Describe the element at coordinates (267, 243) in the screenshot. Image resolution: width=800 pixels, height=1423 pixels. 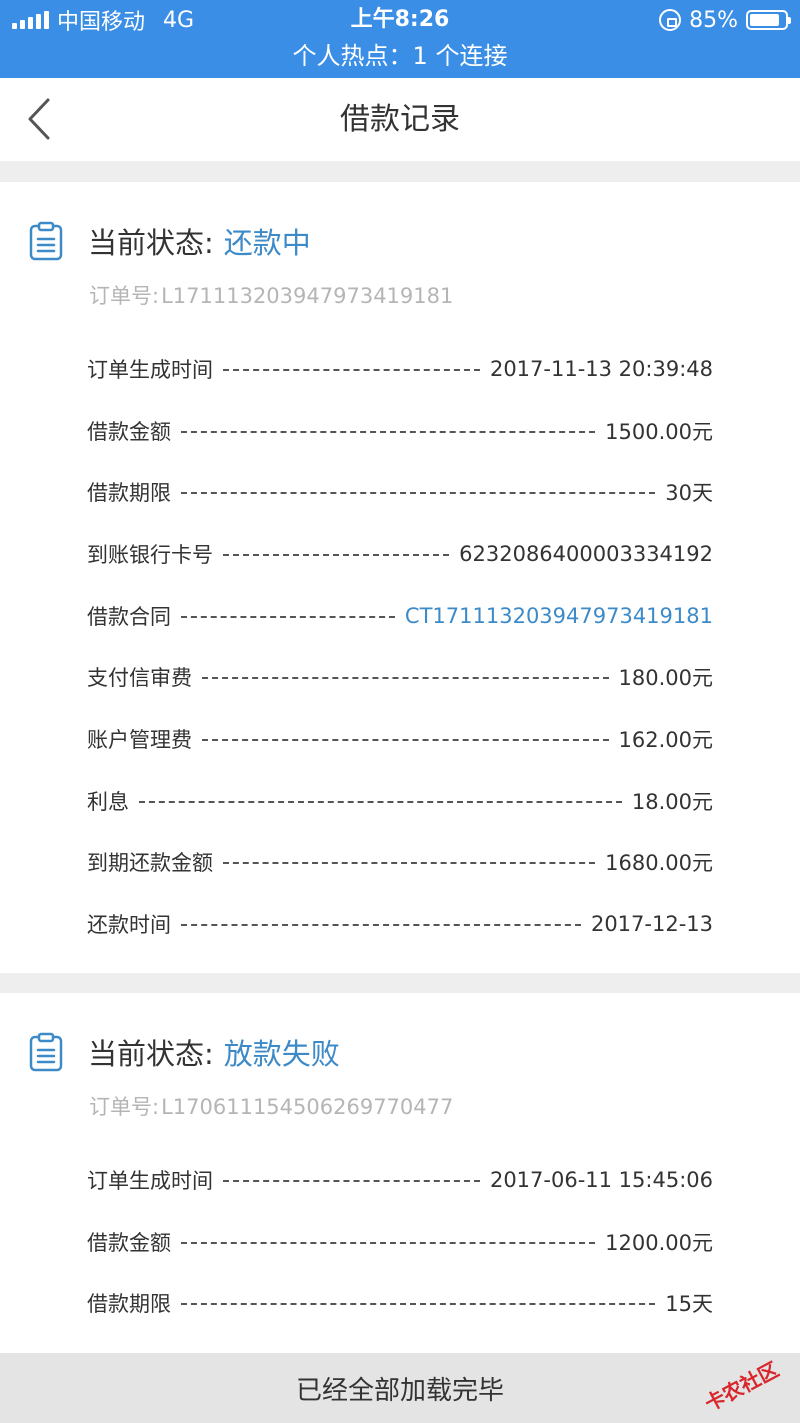
I see `status-value: 还款中` at that location.